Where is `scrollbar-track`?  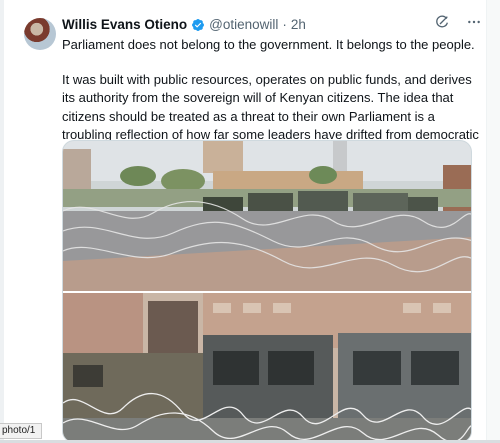 scrollbar-track is located at coordinates (493, 221).